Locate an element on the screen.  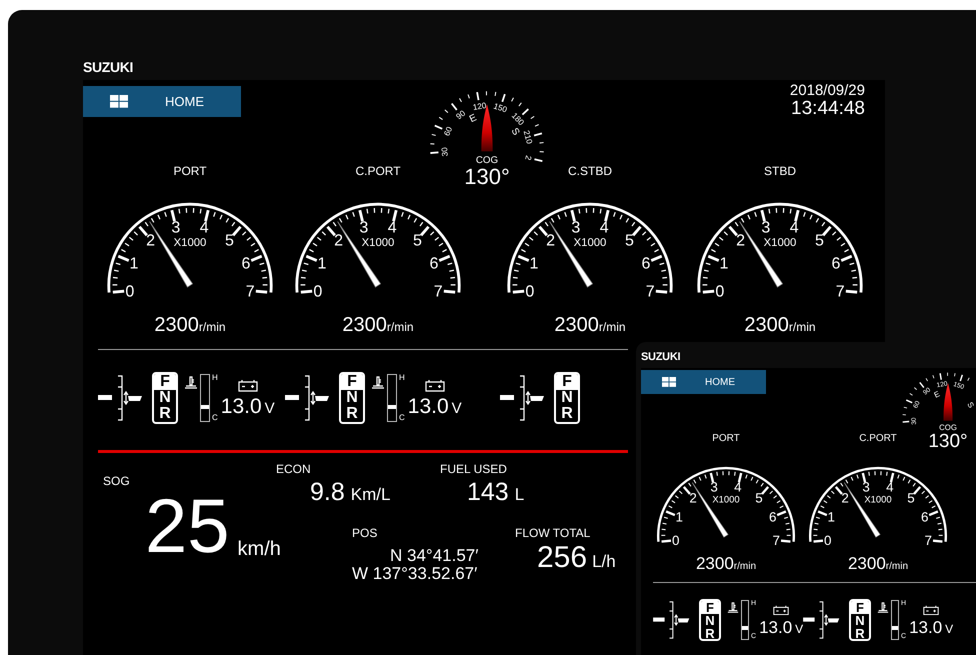
latitude-text: N 34°41.57′ is located at coordinates (434, 555).